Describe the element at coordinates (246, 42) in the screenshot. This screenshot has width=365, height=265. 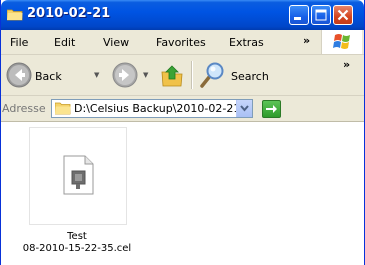
I see `menu-extras: Extras` at that location.